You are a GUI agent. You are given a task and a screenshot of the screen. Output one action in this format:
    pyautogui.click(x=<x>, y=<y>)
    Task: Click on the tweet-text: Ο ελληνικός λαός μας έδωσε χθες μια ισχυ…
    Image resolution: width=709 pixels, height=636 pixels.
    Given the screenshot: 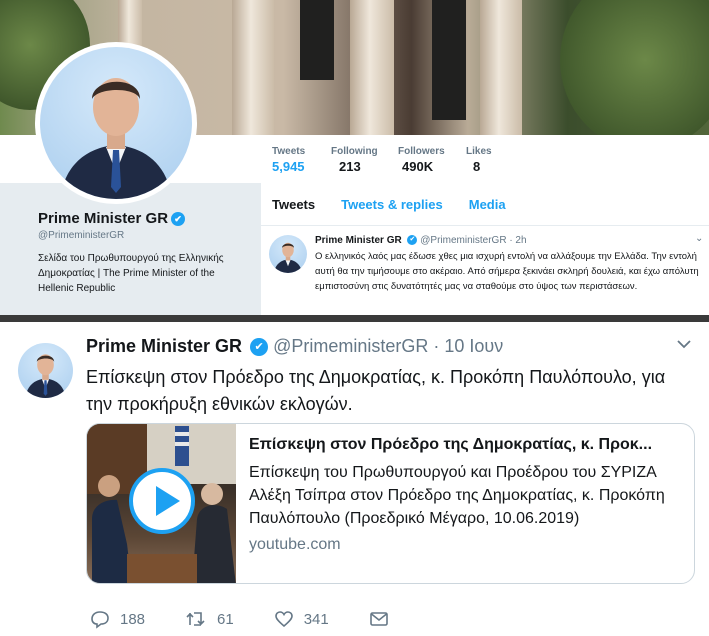 What is the action you would take?
    pyautogui.click(x=507, y=271)
    